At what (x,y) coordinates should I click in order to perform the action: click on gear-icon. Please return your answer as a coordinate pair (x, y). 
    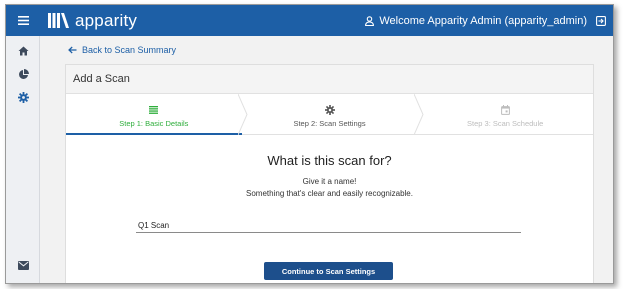
    Looking at the image, I should click on (329, 109).